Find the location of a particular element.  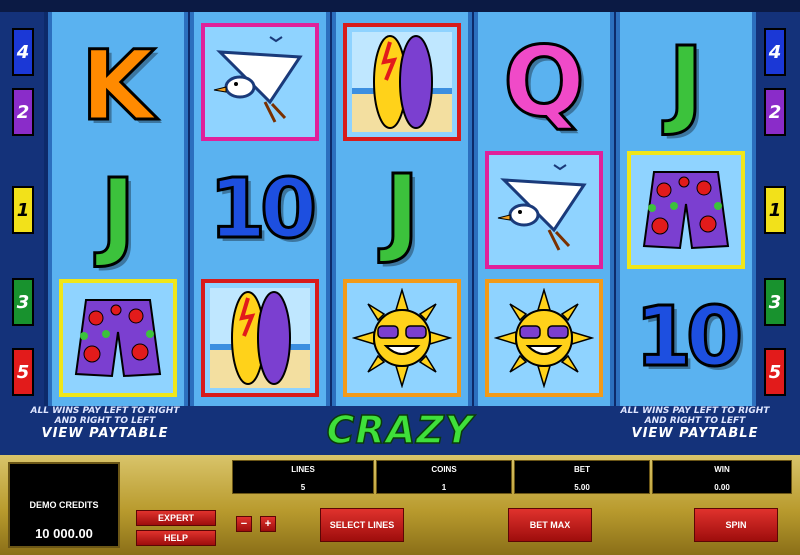

decrease-coins-button: − is located at coordinates (244, 524).